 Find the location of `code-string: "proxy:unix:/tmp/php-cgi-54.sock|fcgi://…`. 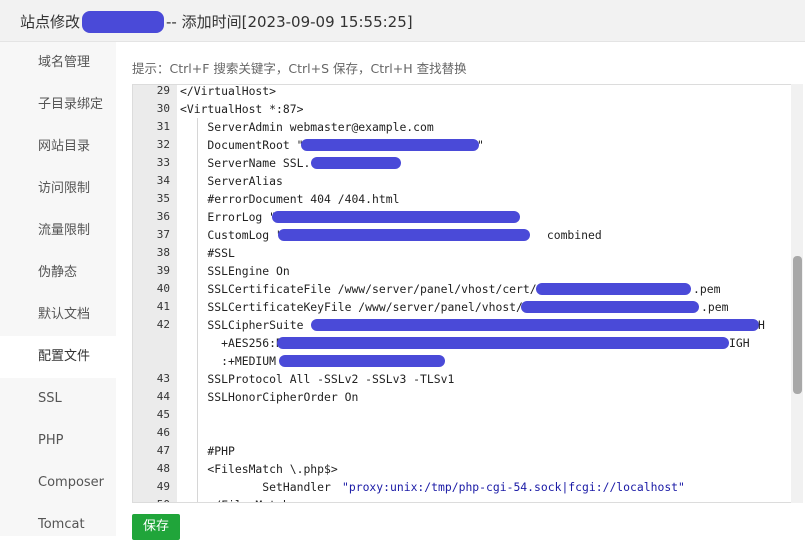

code-string: "proxy:unix:/tmp/php-cgi-54.sock|fcgi://… is located at coordinates (513, 487).